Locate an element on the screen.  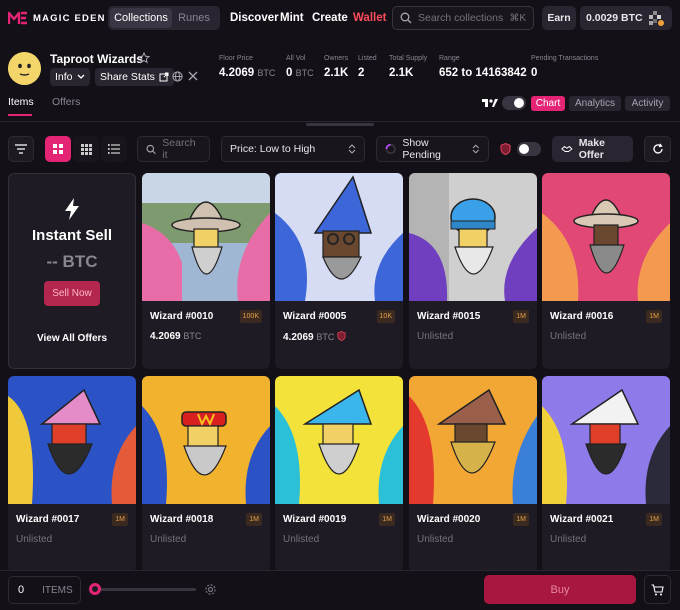
share-stats-label: Share Stats is located at coordinates (127, 77).